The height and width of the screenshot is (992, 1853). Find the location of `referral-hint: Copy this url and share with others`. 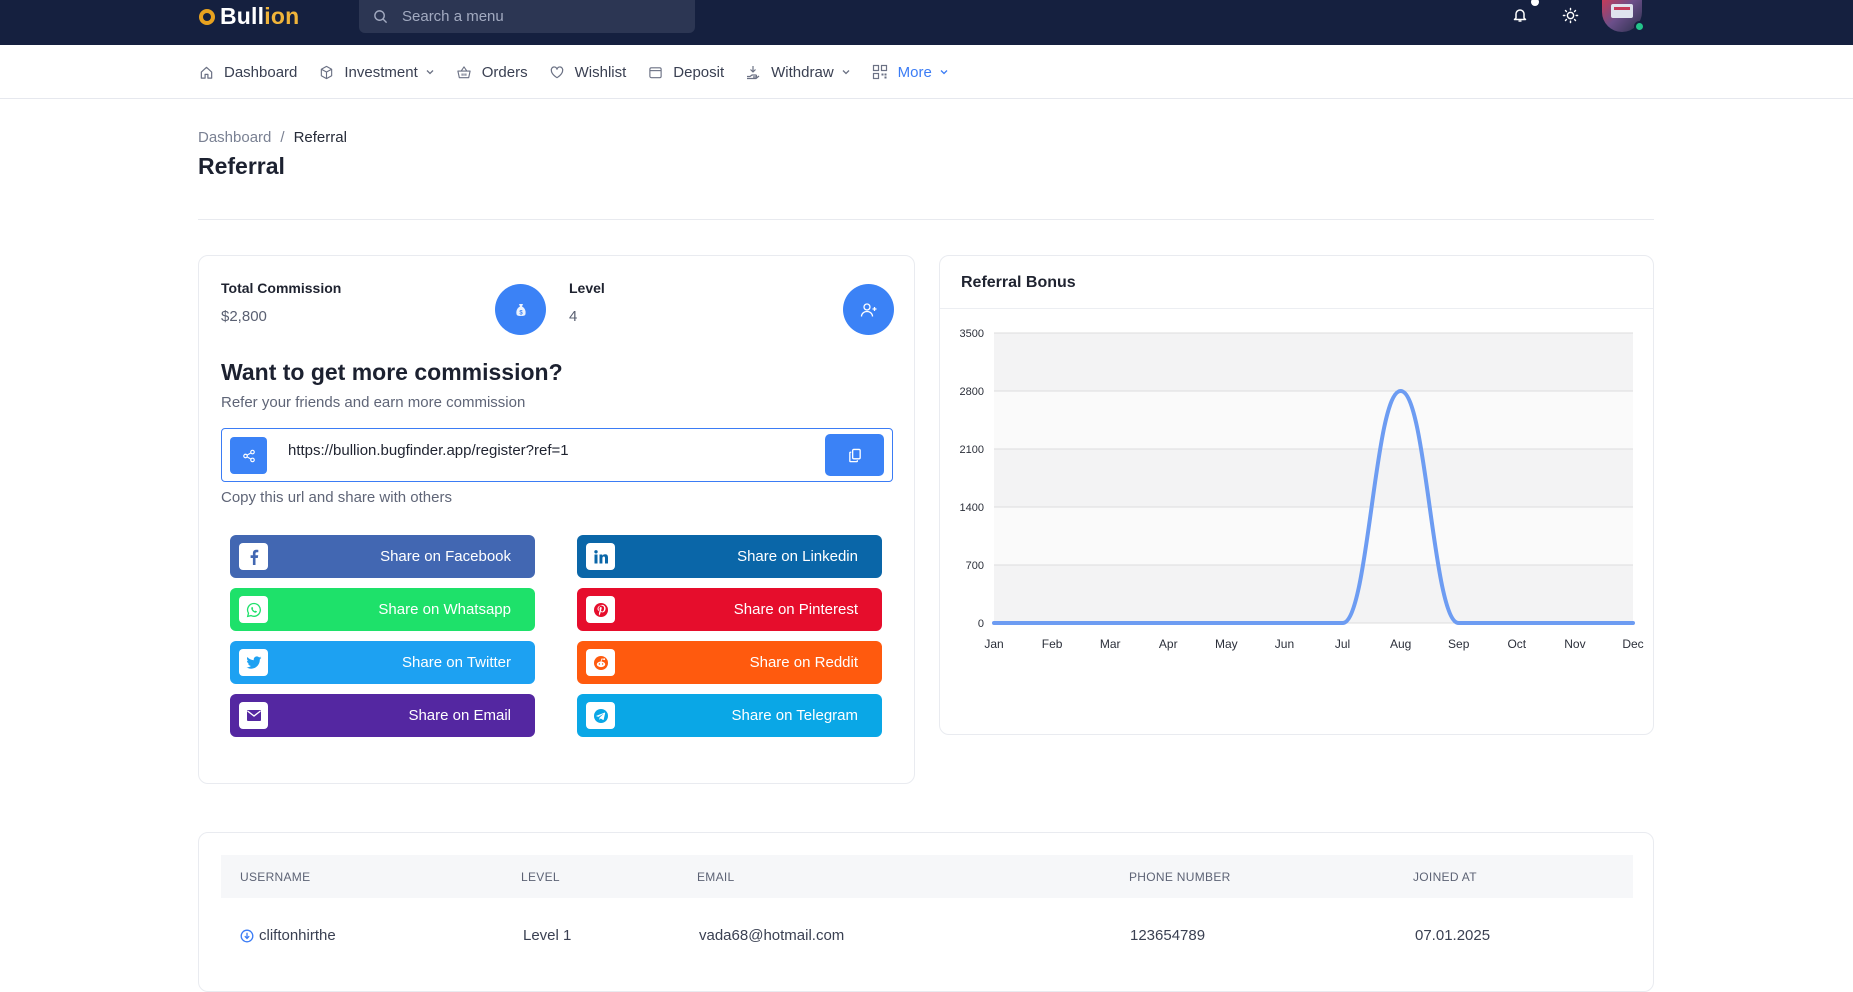

referral-hint: Copy this url and share with others is located at coordinates (336, 497).